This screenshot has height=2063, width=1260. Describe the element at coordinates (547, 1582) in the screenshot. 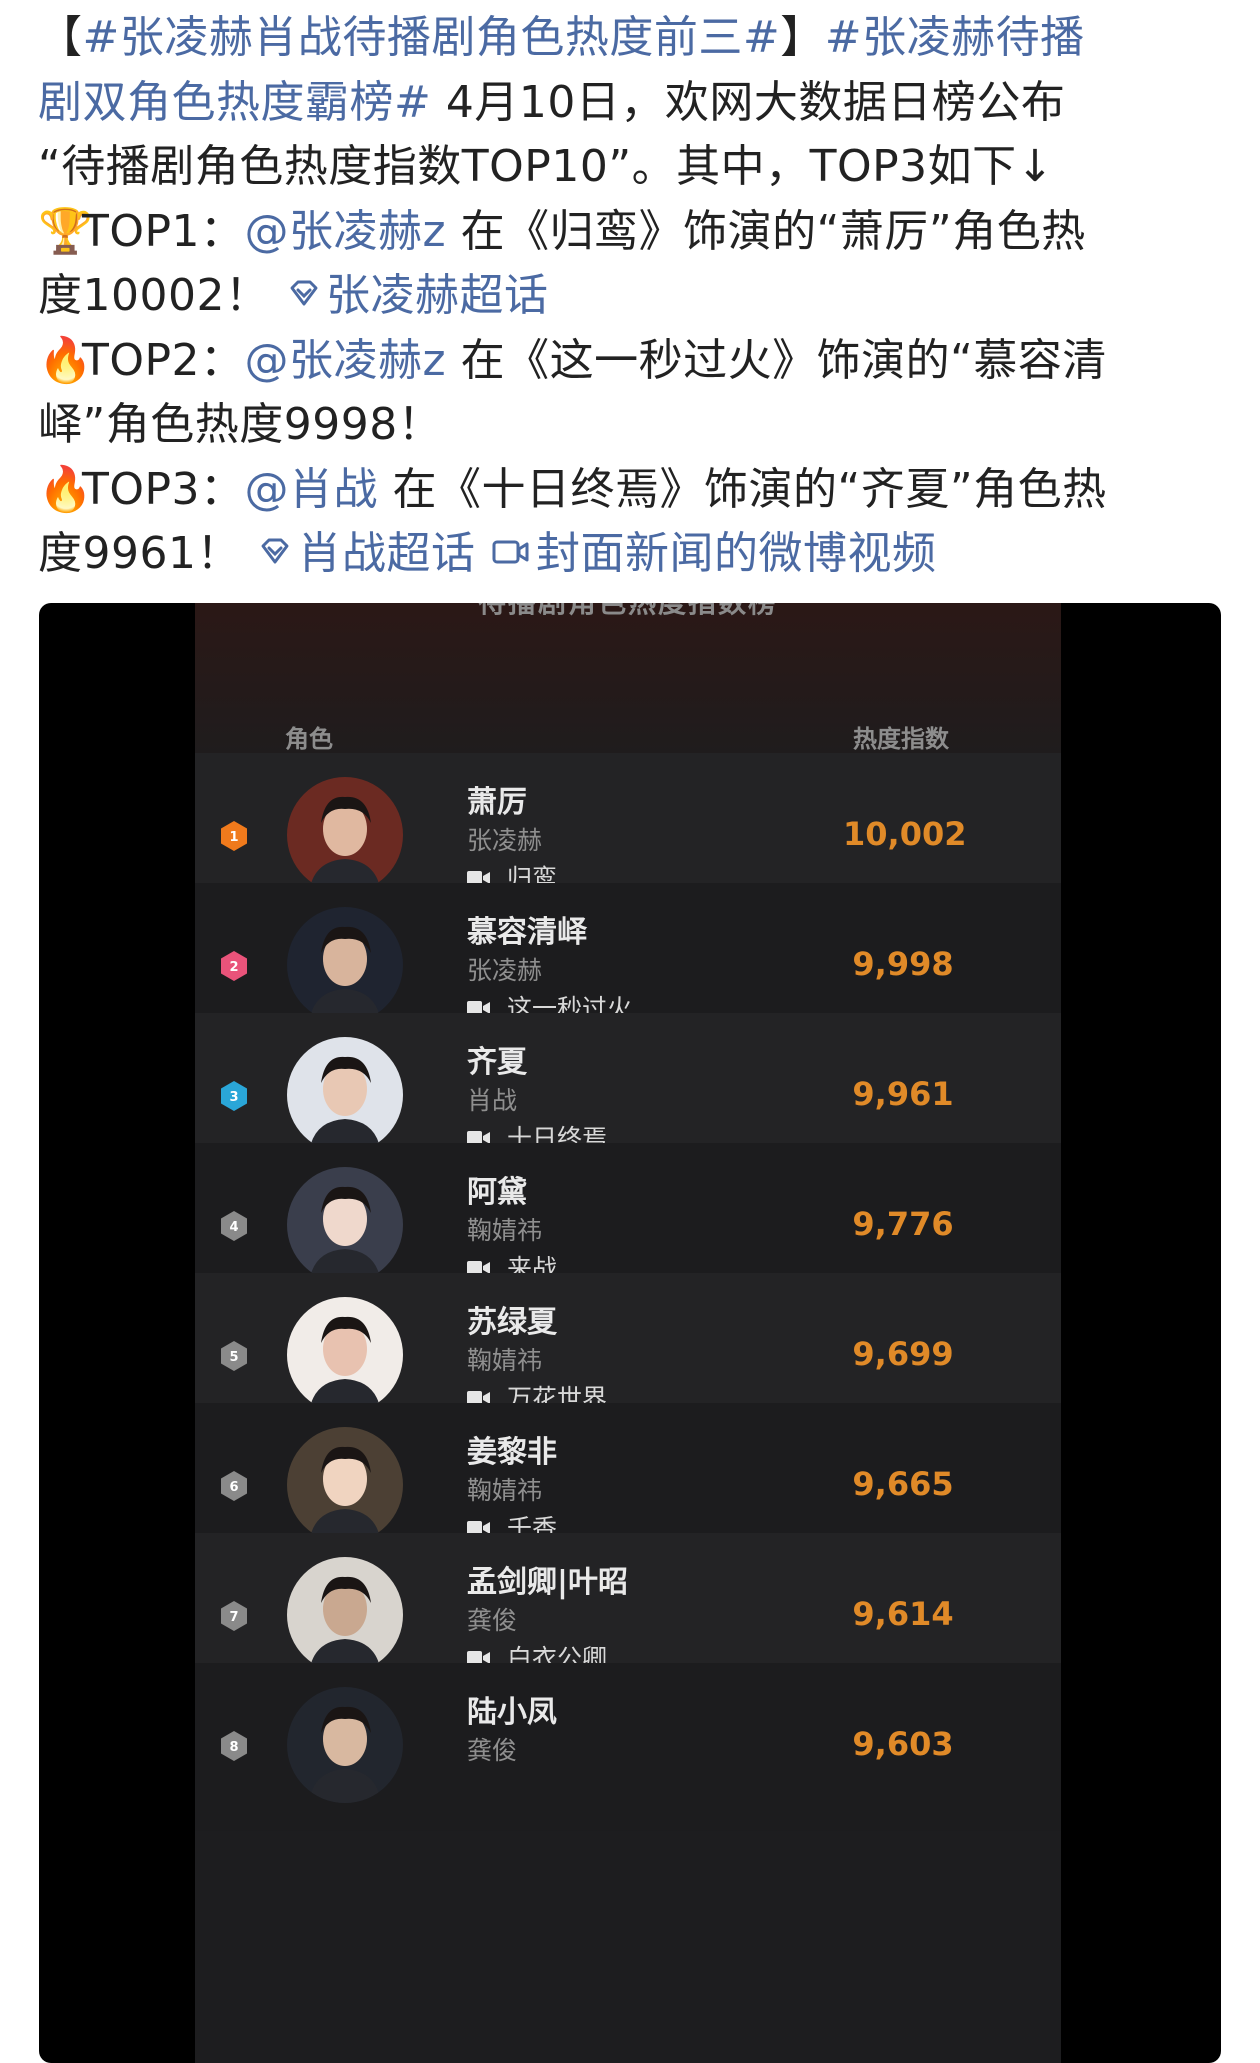

I see `role-name: 孟剑卿|叶昭` at that location.